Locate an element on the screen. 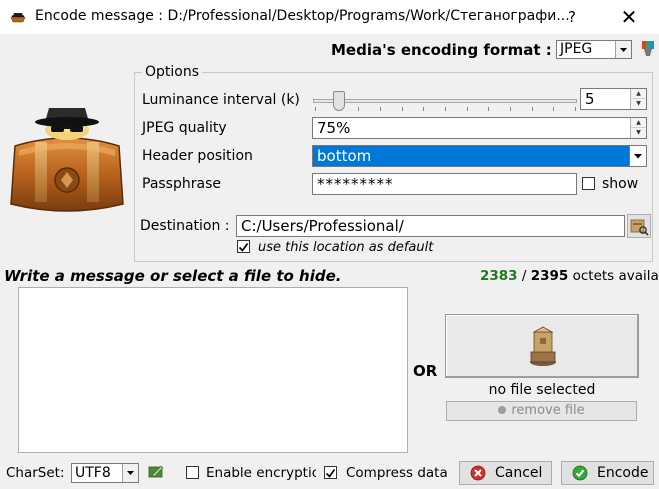 The image size is (659, 489). browse-button is located at coordinates (639, 226).